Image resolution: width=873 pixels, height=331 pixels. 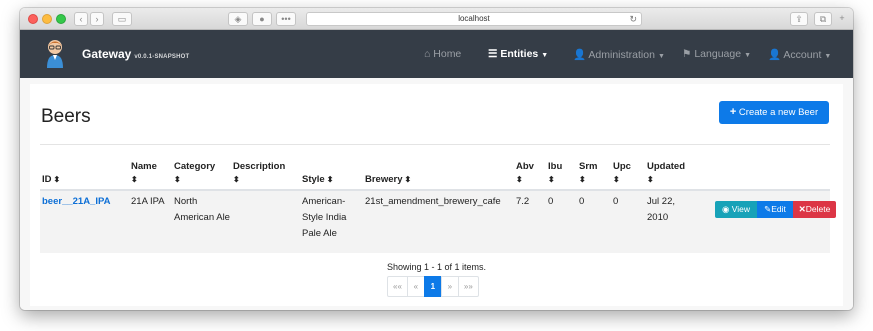 What do you see at coordinates (588, 173) in the screenshot?
I see `column-header-srm: Srm ⬍` at bounding box center [588, 173].